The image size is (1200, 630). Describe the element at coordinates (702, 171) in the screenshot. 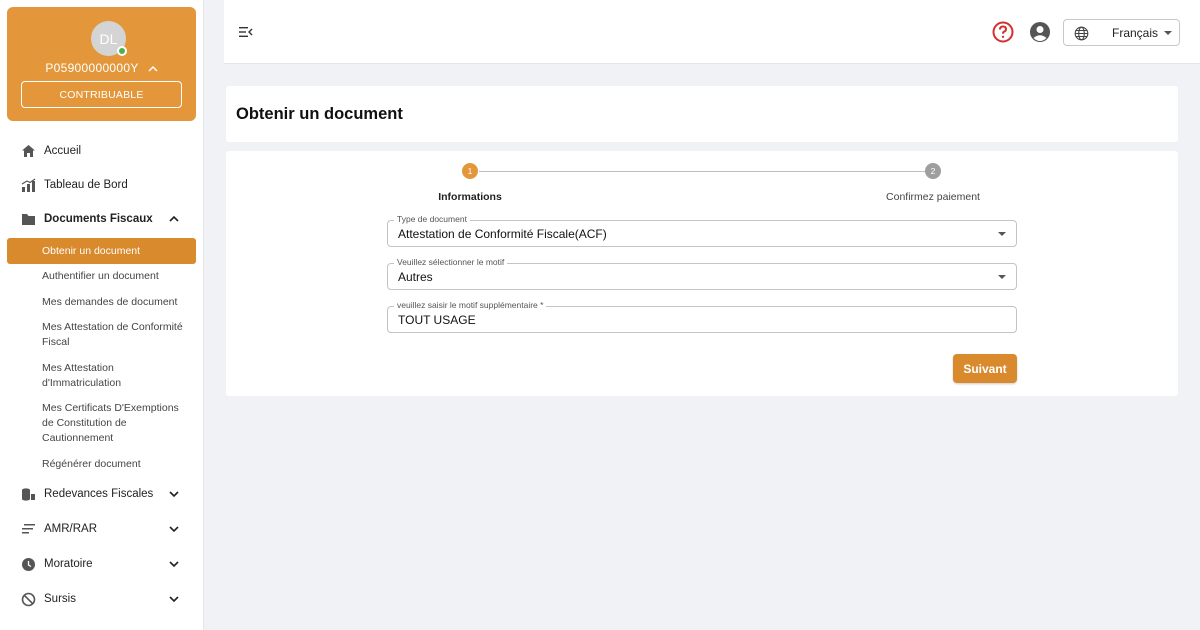

I see `stepper-connector` at that location.